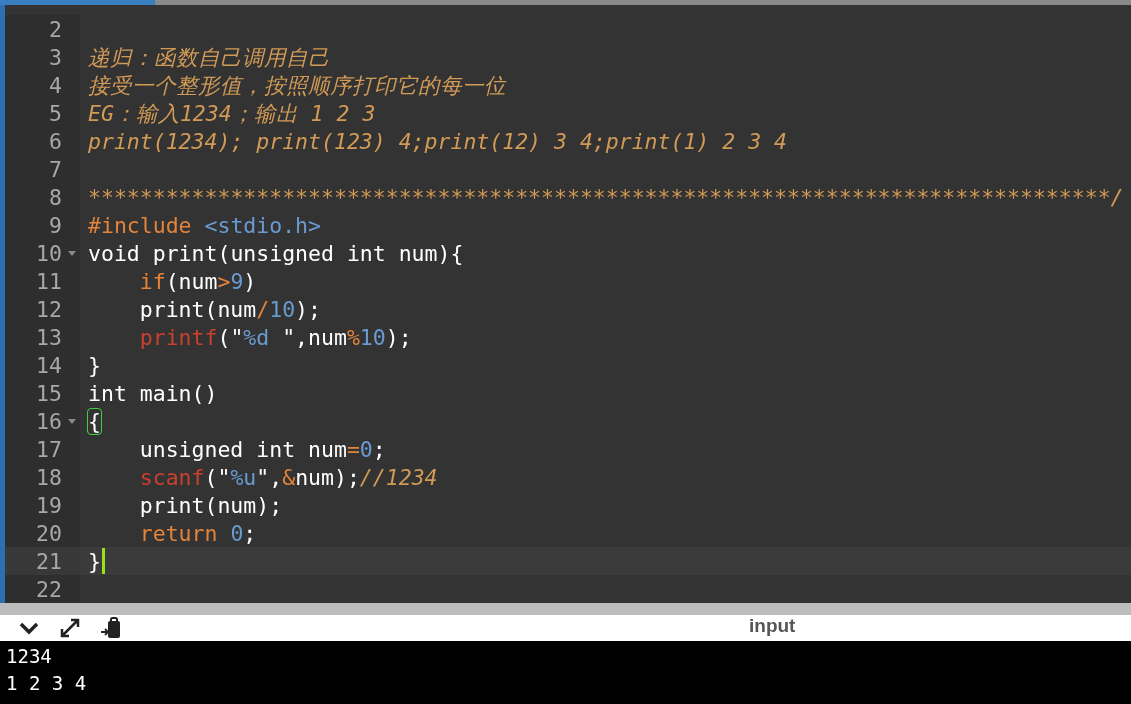 The height and width of the screenshot is (704, 1131). I want to click on line-number: 21, so click(49, 561).